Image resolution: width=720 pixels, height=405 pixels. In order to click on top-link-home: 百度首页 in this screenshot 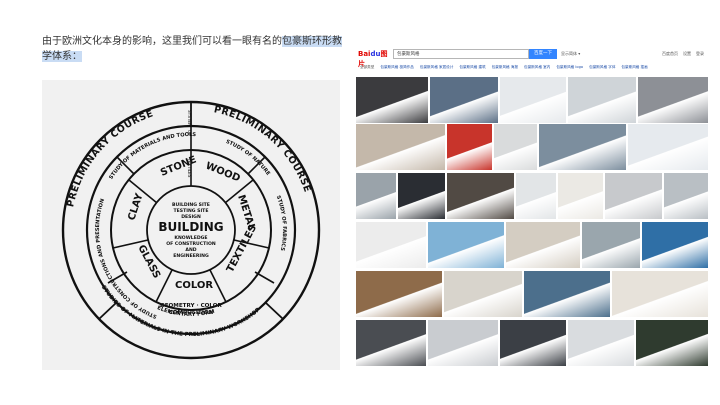, I will do `click(670, 54)`.